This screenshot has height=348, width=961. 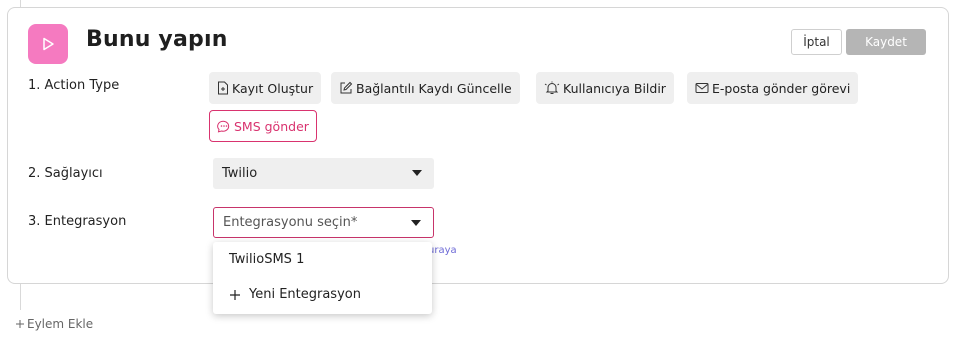 What do you see at coordinates (65, 173) in the screenshot?
I see `provider-label: 2. Sağlayıcı` at bounding box center [65, 173].